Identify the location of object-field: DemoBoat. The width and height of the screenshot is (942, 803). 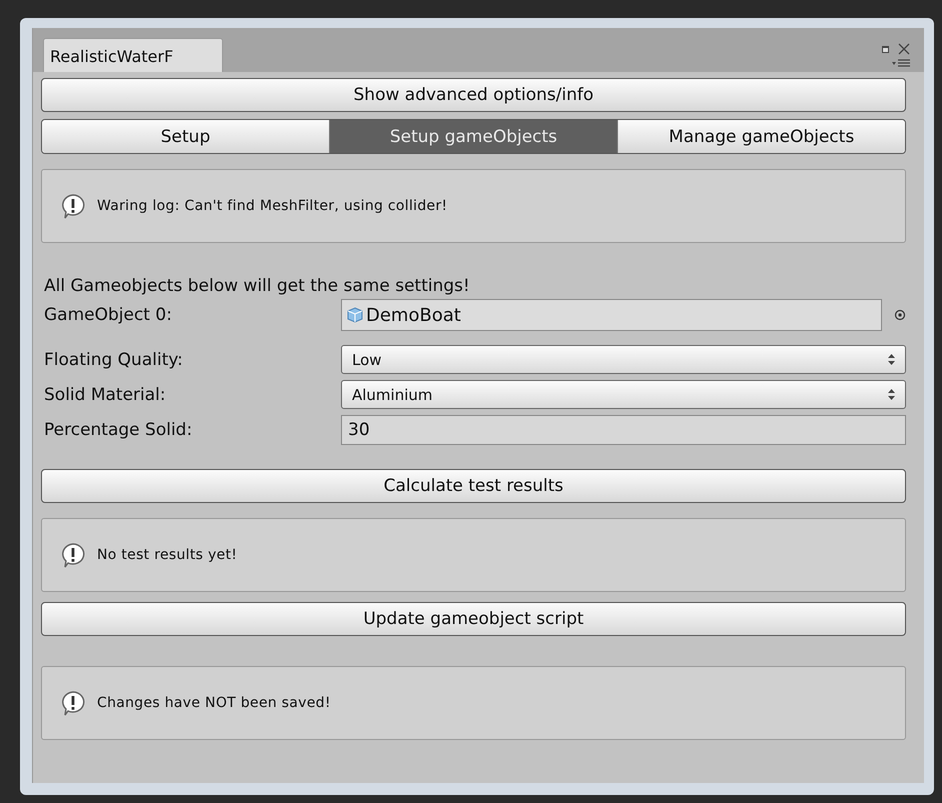
(611, 315).